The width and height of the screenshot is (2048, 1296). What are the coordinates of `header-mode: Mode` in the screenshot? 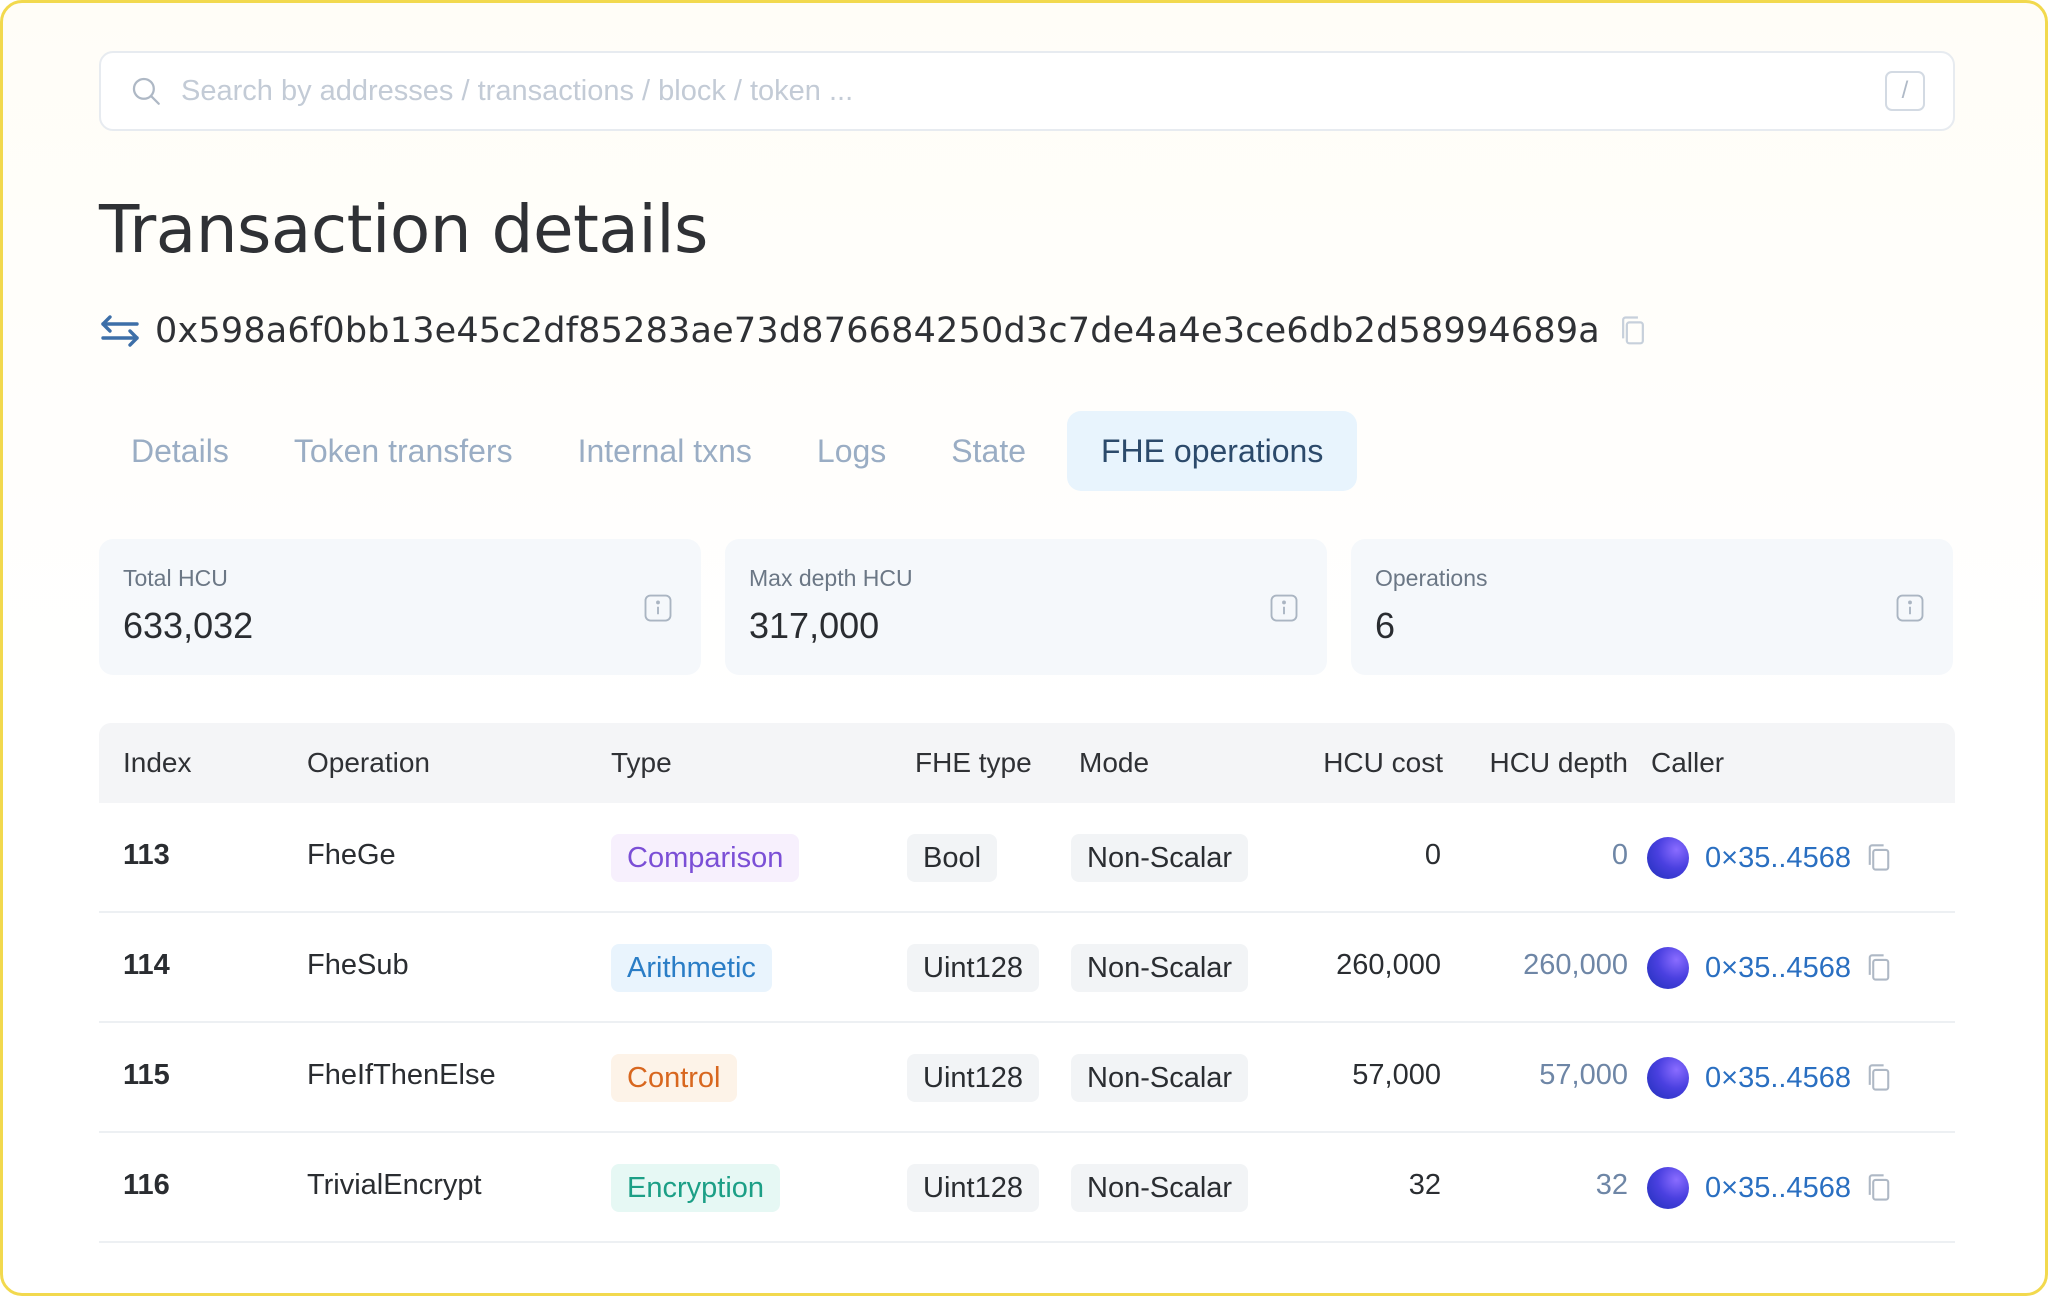 It's located at (1114, 762).